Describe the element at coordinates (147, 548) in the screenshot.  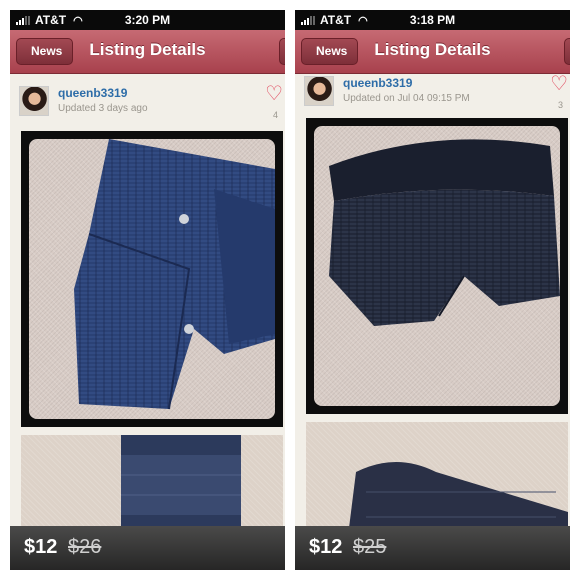
I see `price-bar: $12 $26` at that location.